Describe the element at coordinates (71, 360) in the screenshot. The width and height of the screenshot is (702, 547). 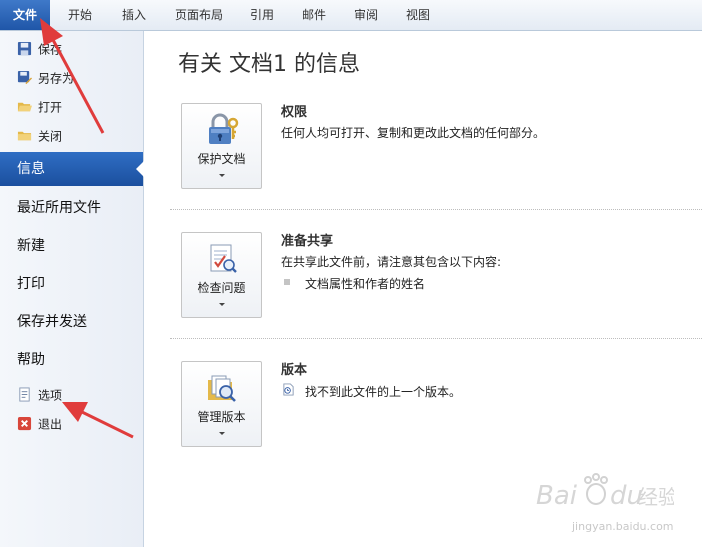
I see `nav-item-help: 帮助` at that location.